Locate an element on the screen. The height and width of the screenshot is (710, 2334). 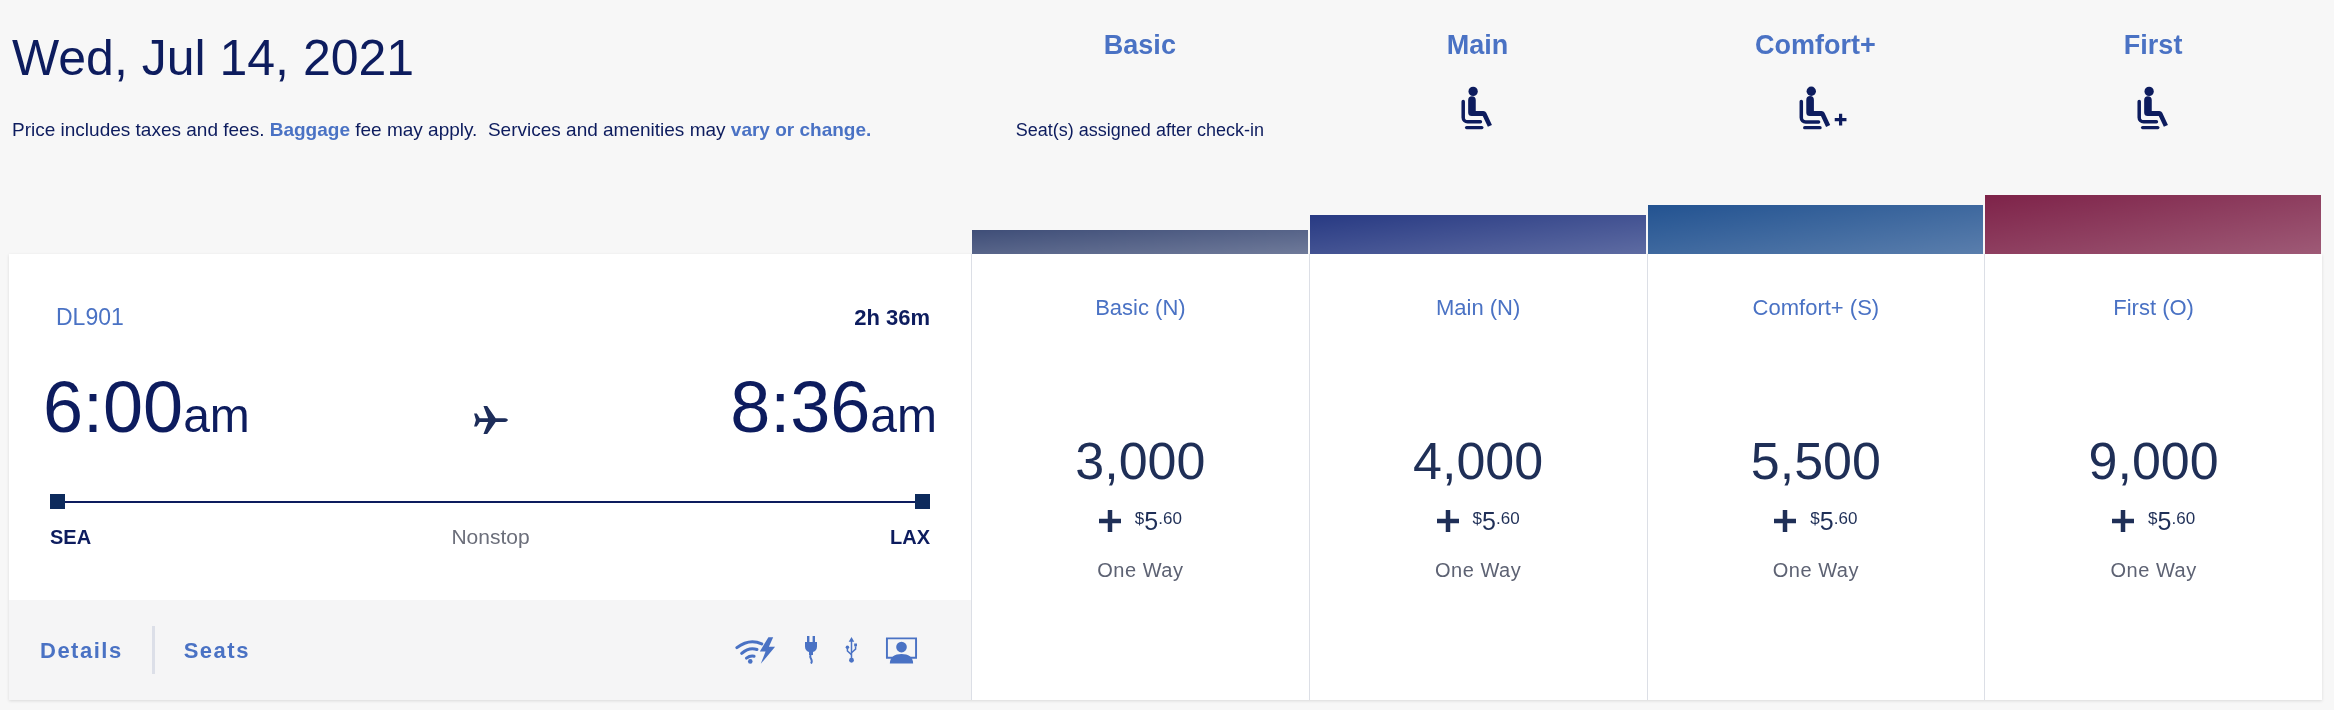
flight-link: Seats is located at coordinates (216, 650).